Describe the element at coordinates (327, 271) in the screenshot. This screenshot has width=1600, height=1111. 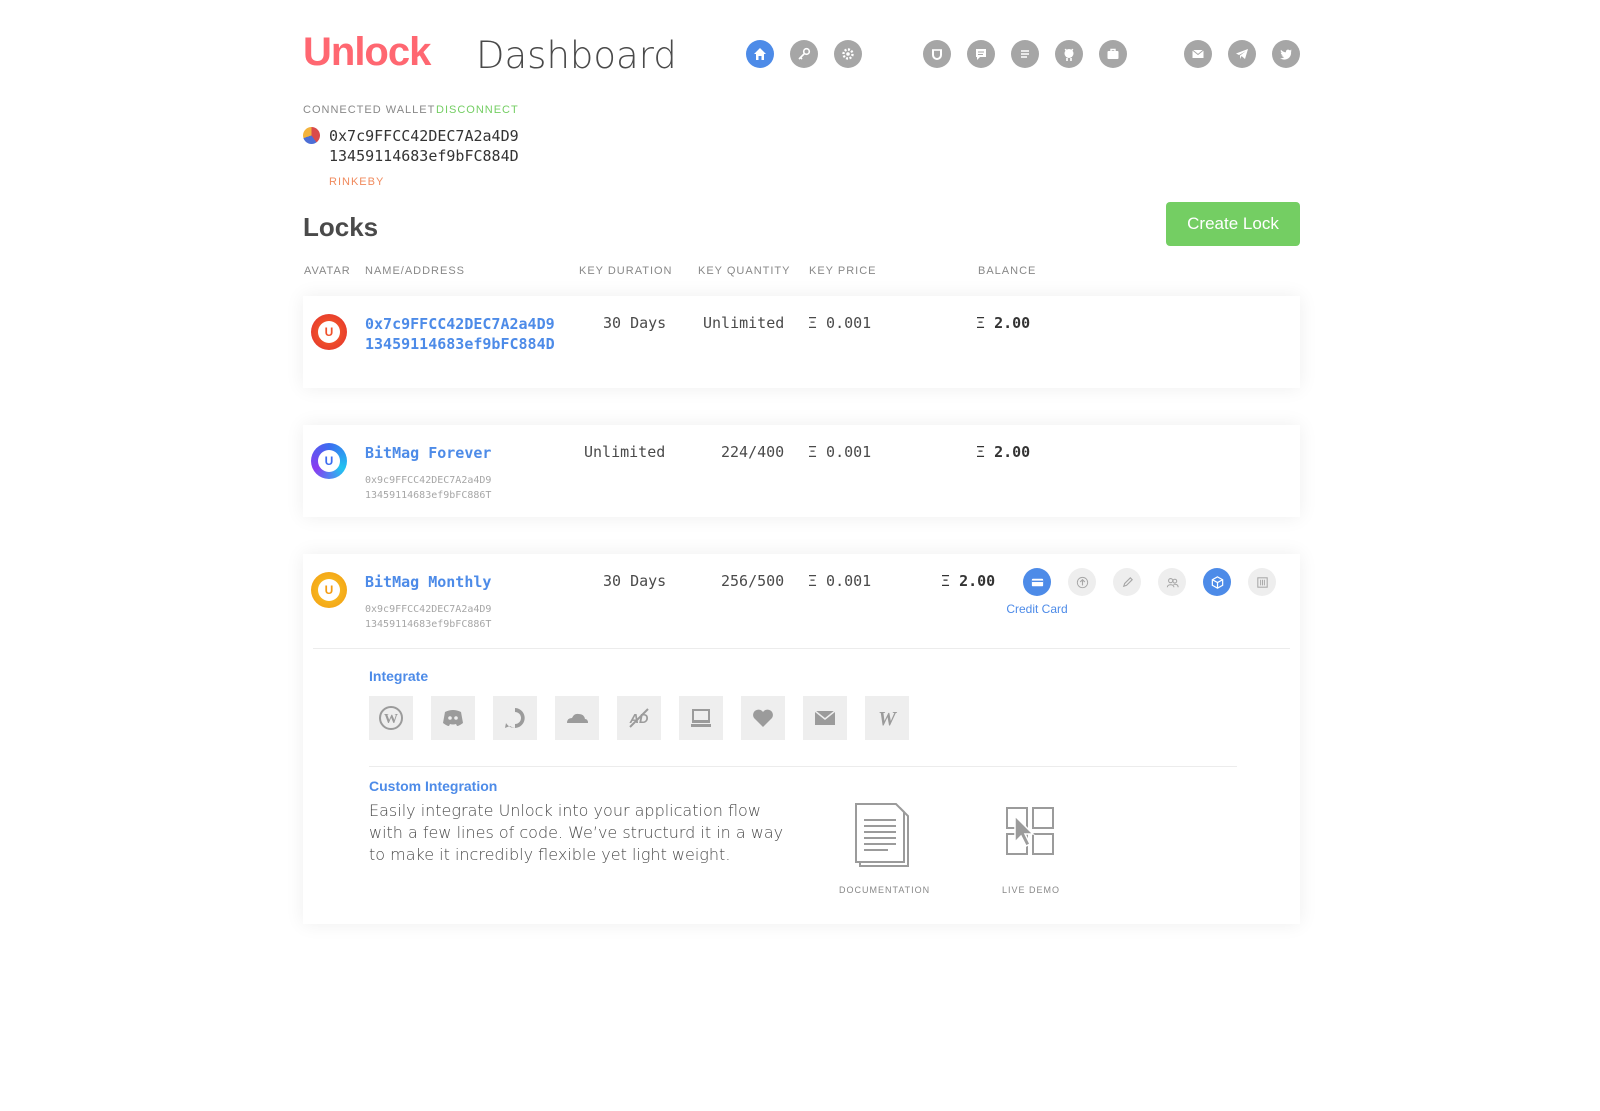
I see `column-header-avatar: AVATAR` at that location.